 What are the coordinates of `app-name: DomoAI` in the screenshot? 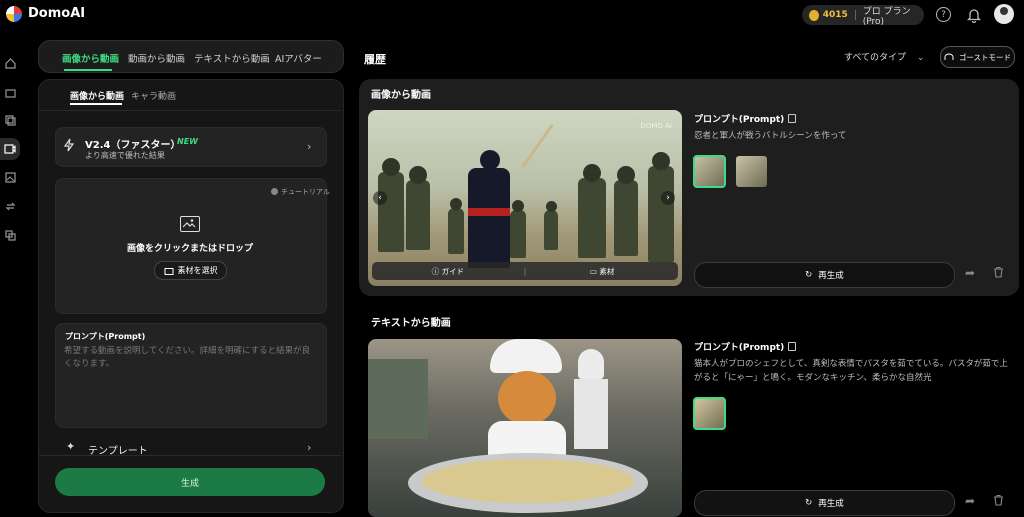 It's located at (56, 13).